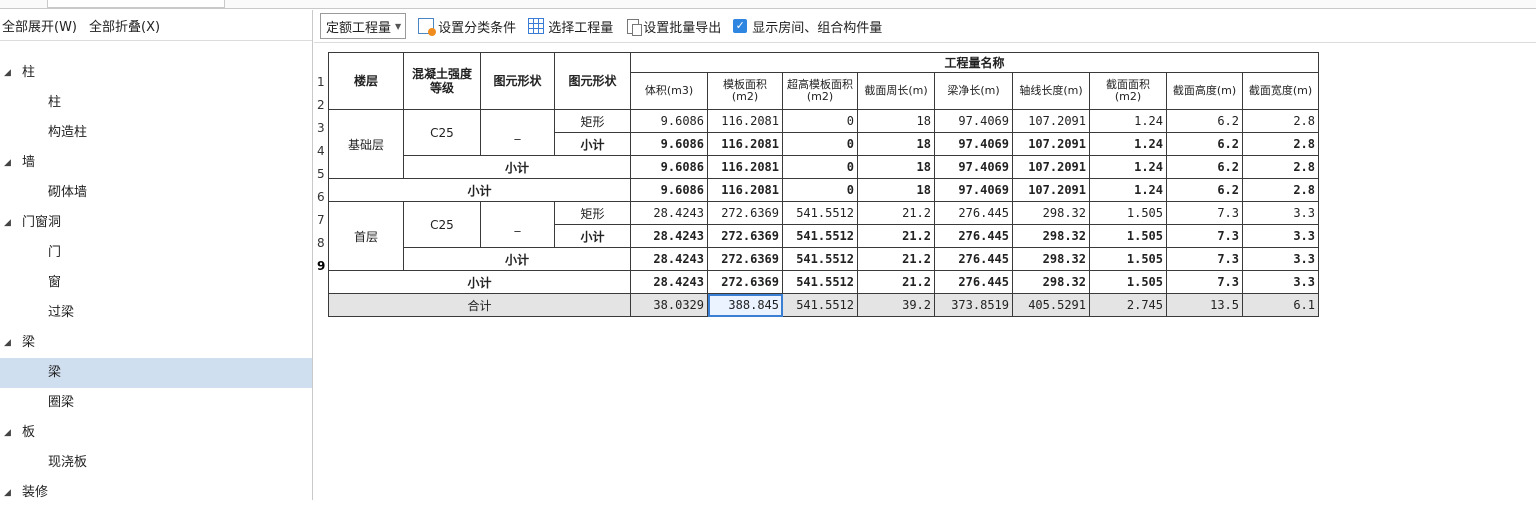  I want to click on value-cell: 405.5291, so click(1051, 305).